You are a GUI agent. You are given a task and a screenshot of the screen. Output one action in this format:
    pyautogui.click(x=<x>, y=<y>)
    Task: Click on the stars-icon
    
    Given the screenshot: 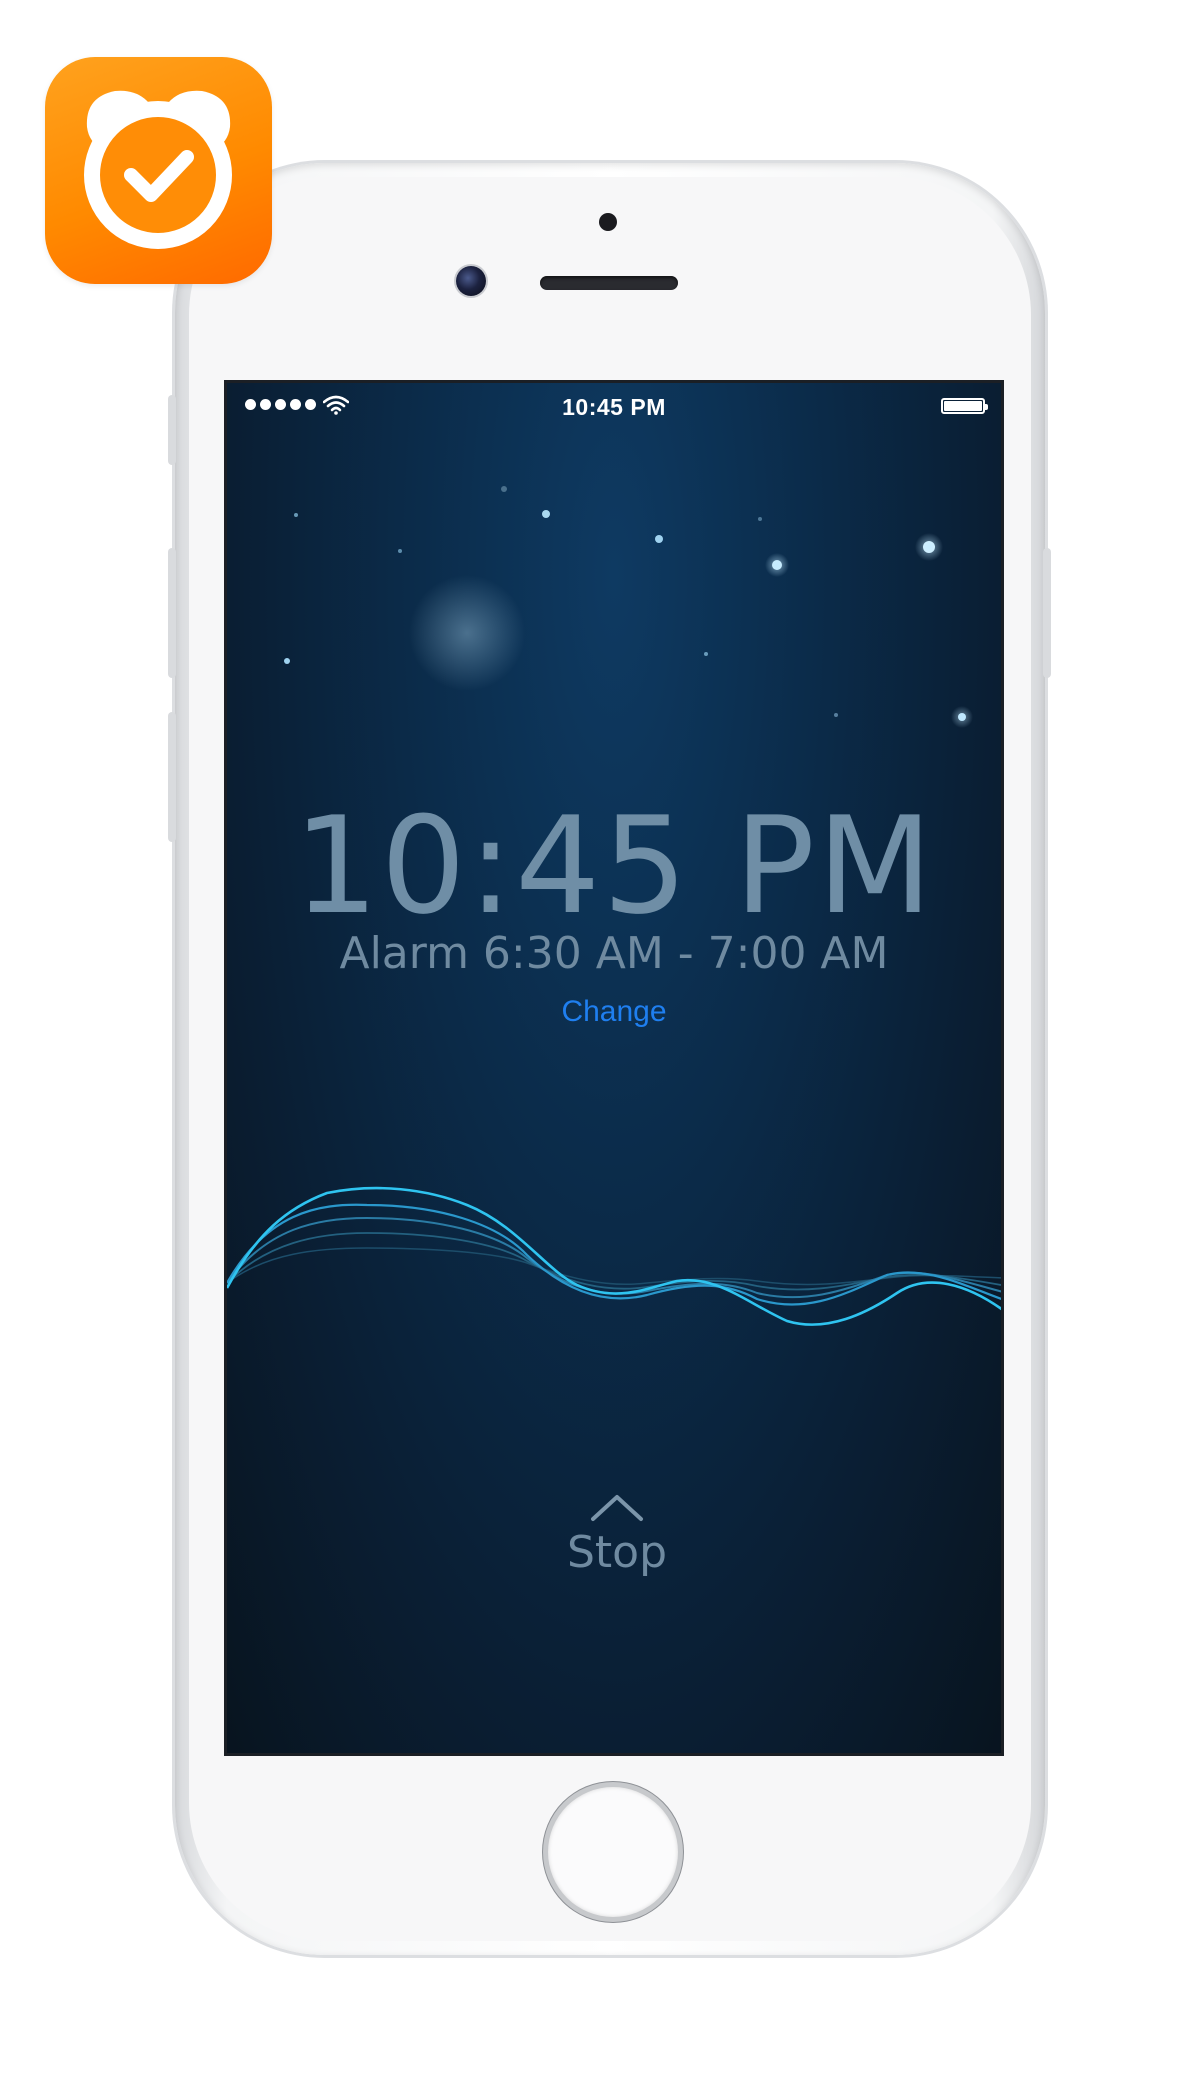 What is the action you would take?
    pyautogui.click(x=628, y=607)
    